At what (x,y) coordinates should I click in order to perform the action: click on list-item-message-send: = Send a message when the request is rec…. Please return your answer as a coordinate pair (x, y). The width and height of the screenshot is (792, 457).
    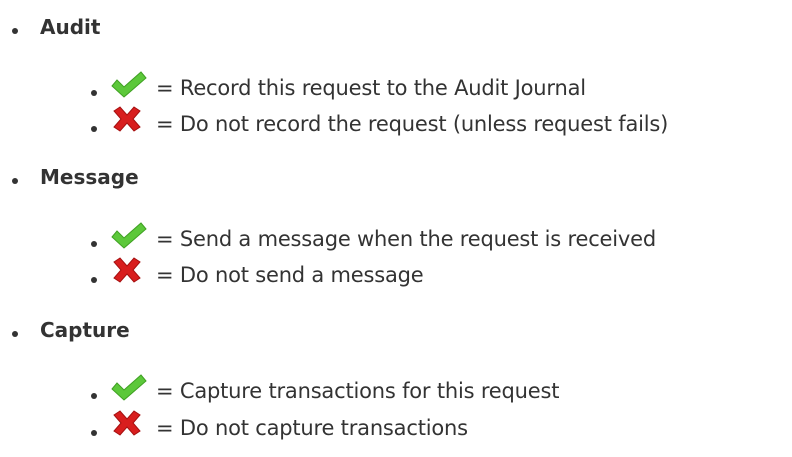
    Looking at the image, I should click on (328, 239).